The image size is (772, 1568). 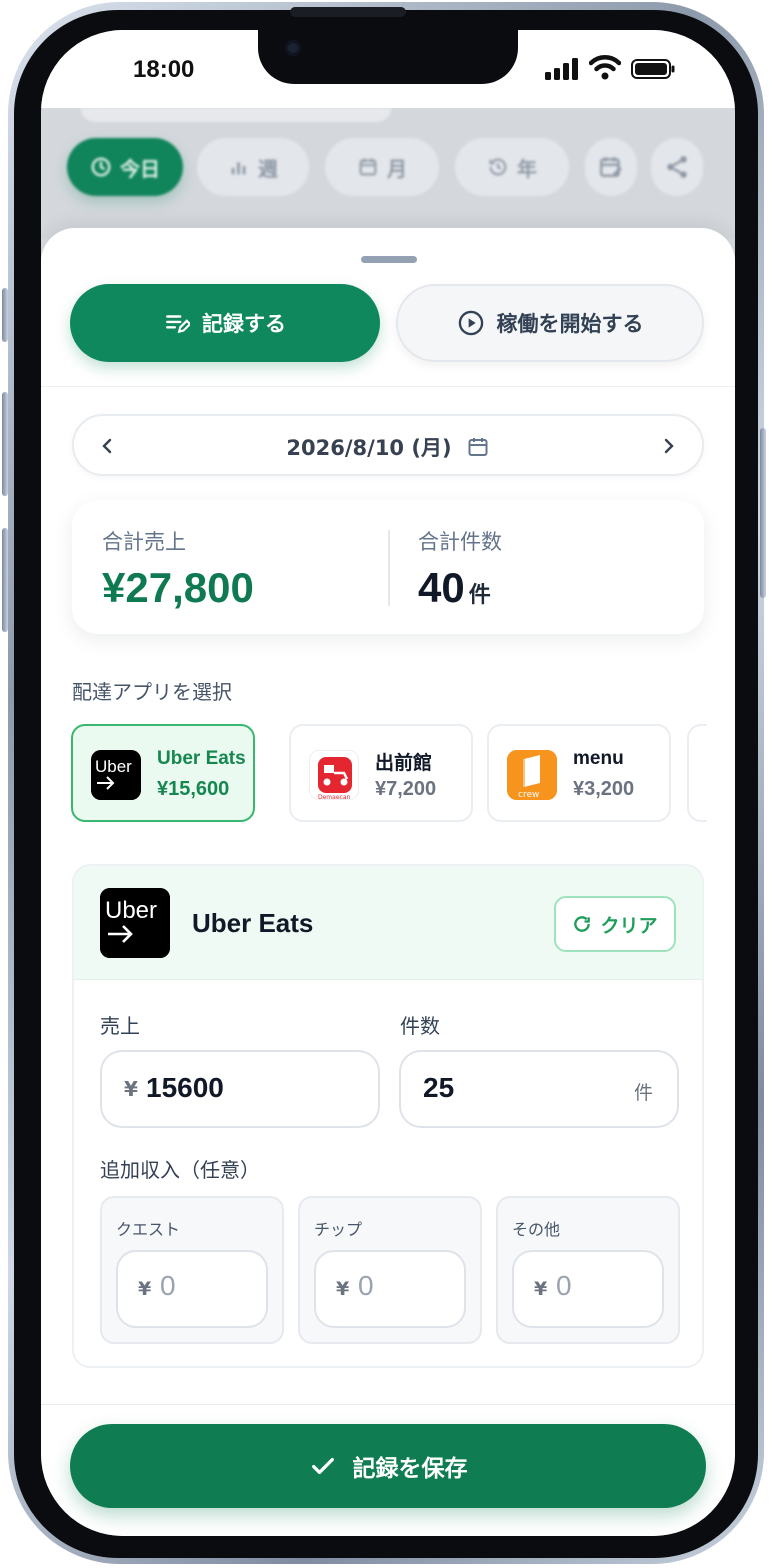 What do you see at coordinates (338, 1229) in the screenshot?
I see `tip-label: チップ` at bounding box center [338, 1229].